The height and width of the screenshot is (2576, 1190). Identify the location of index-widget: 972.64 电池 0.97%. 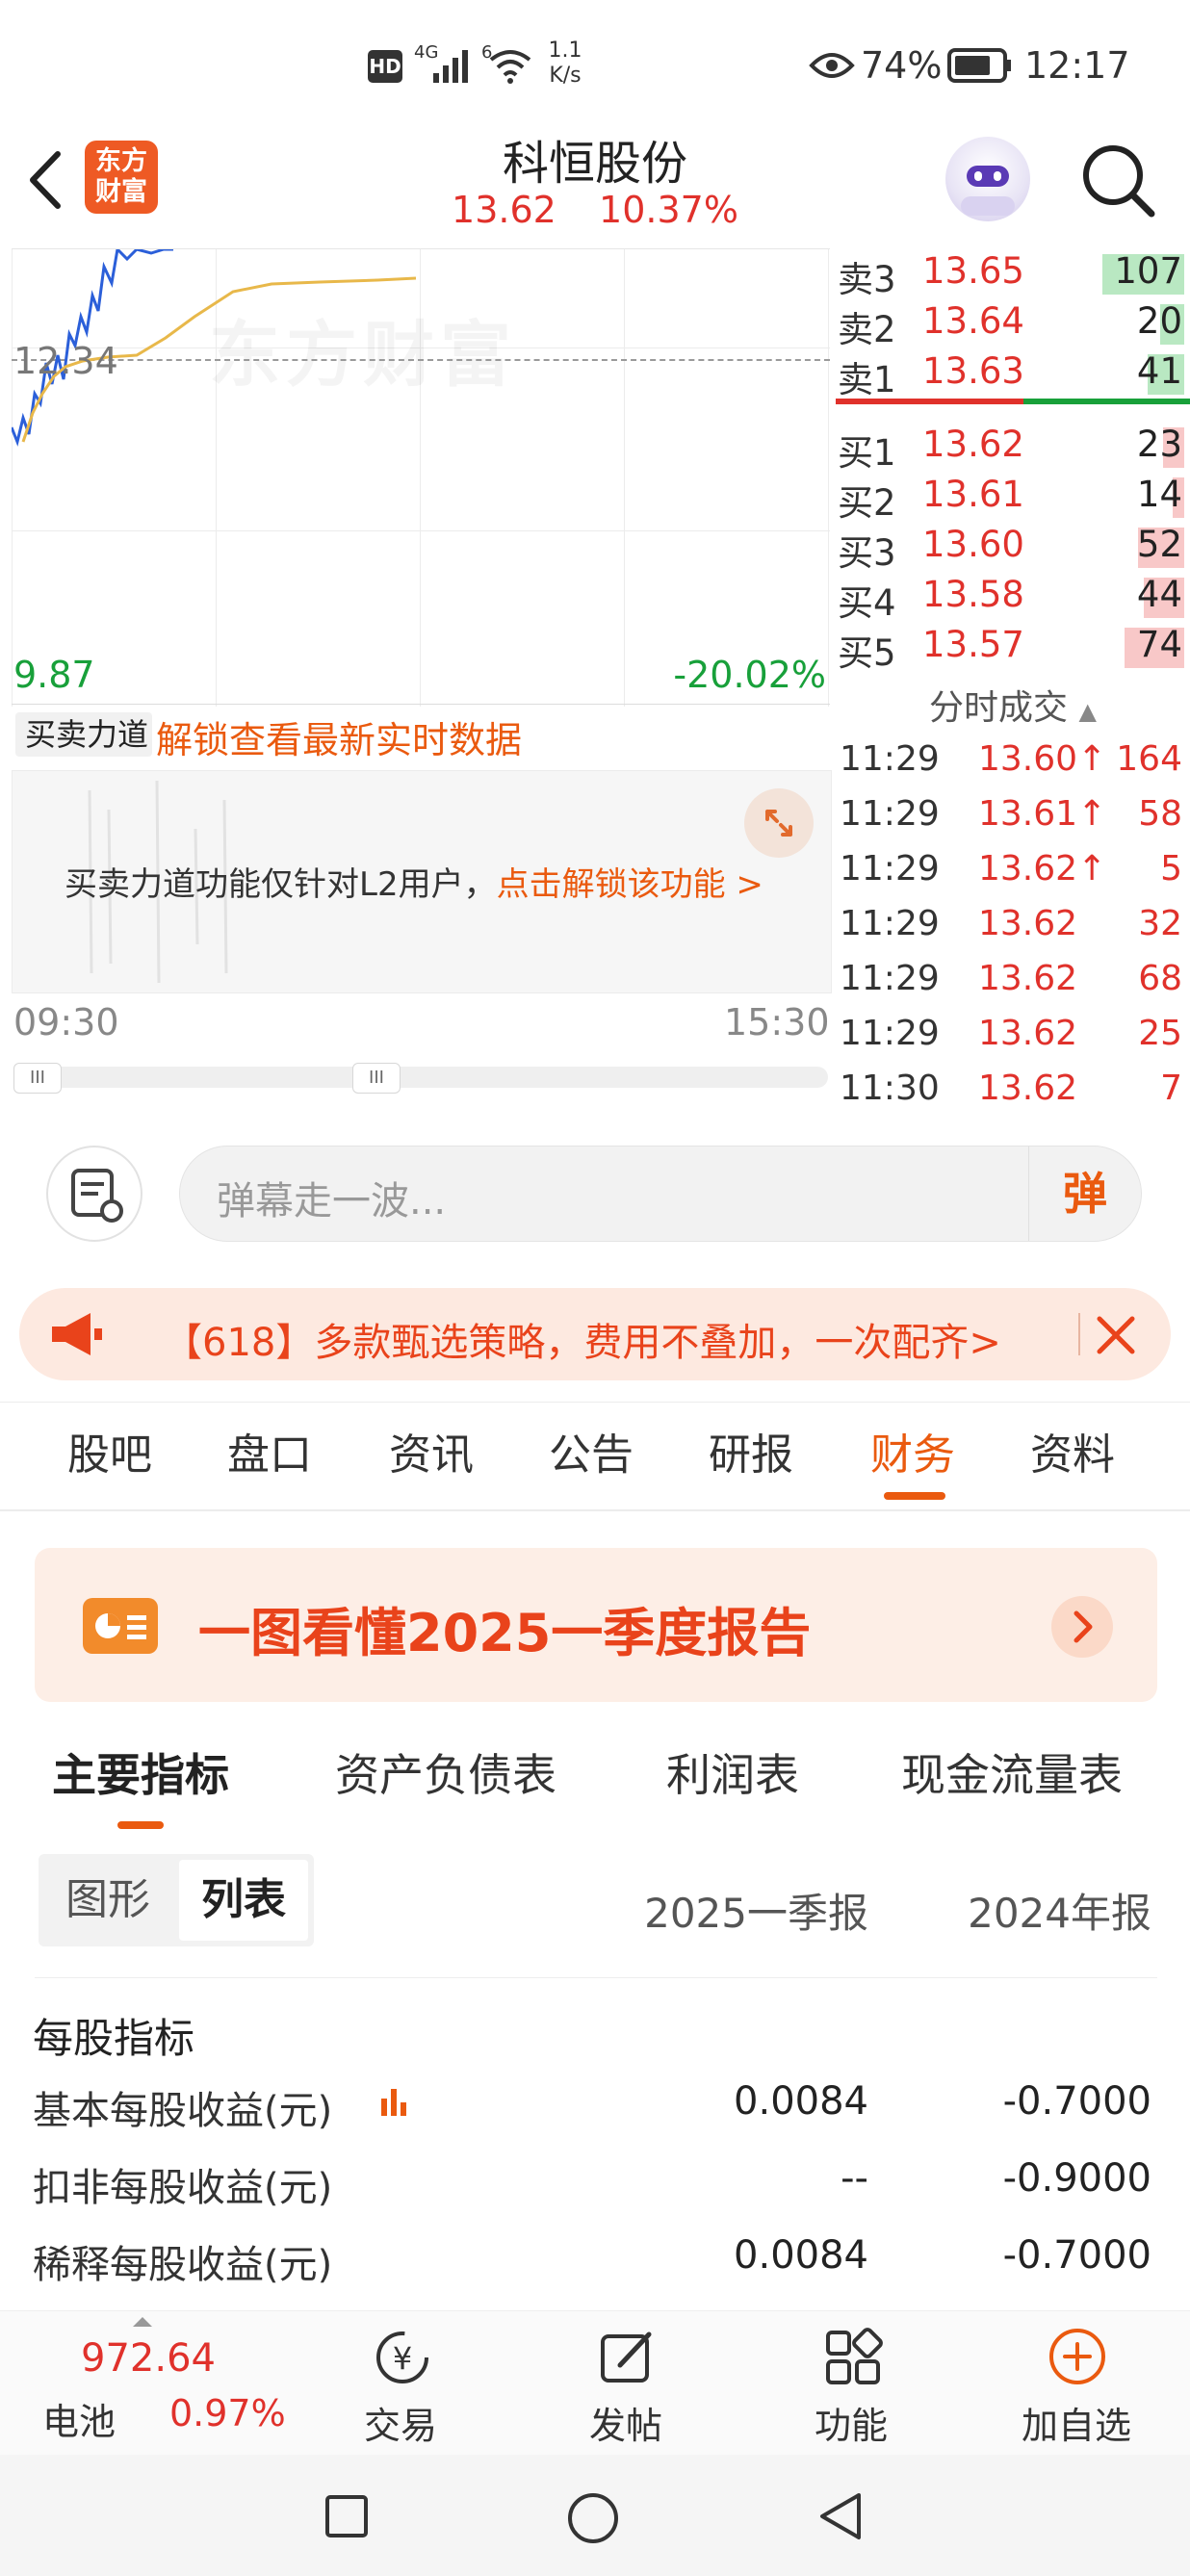
(159, 2383).